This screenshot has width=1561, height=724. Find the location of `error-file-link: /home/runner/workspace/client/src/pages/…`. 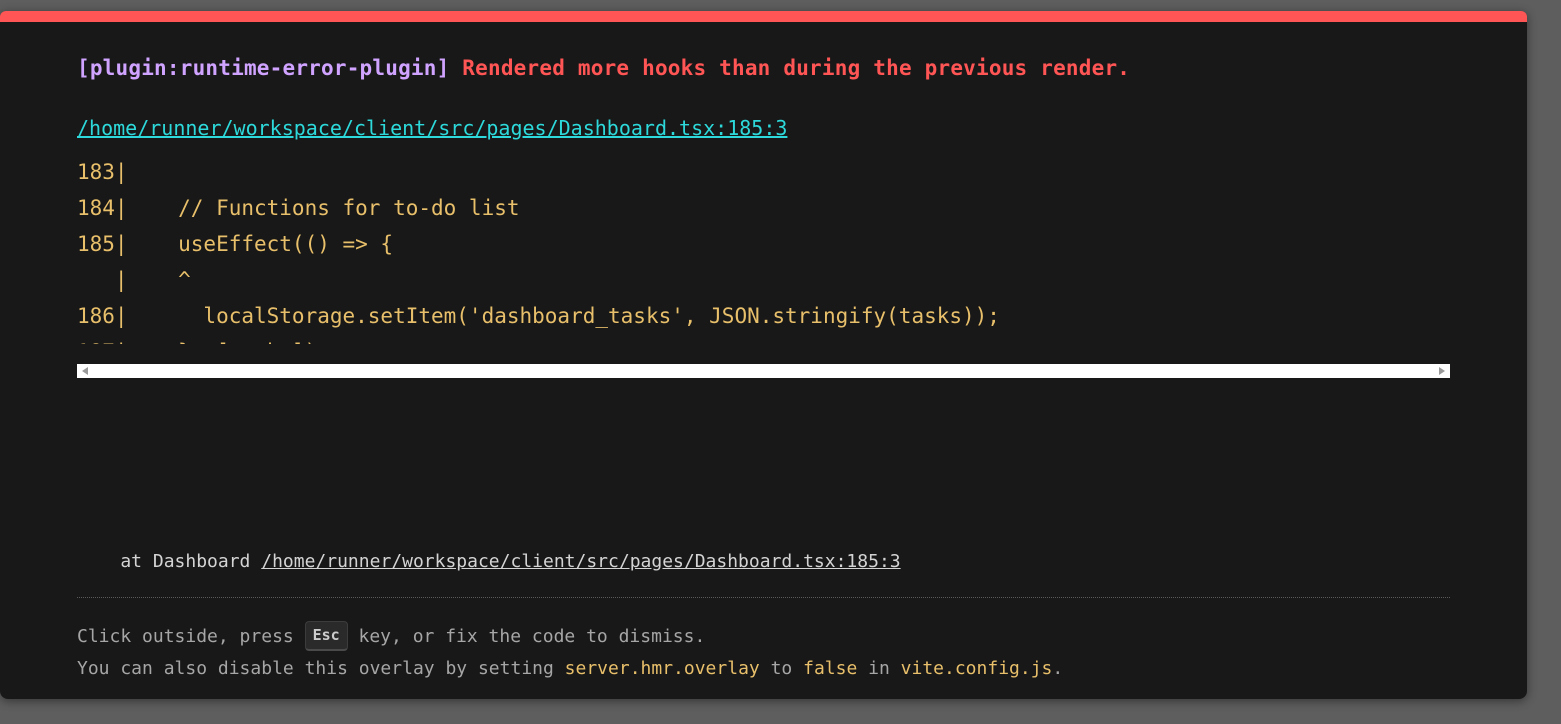

error-file-link: /home/runner/workspace/client/src/pages/… is located at coordinates (432, 128).